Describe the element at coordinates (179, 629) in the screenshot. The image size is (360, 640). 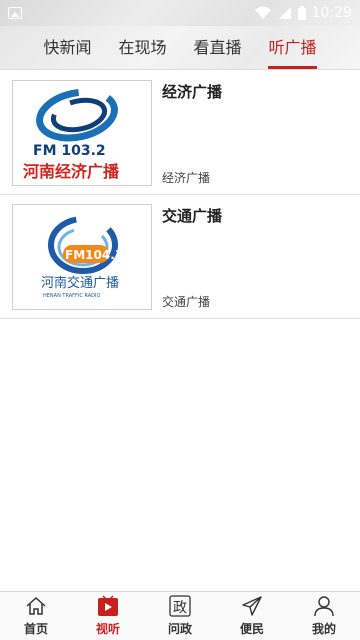
I see `nav-label: 问政` at that location.